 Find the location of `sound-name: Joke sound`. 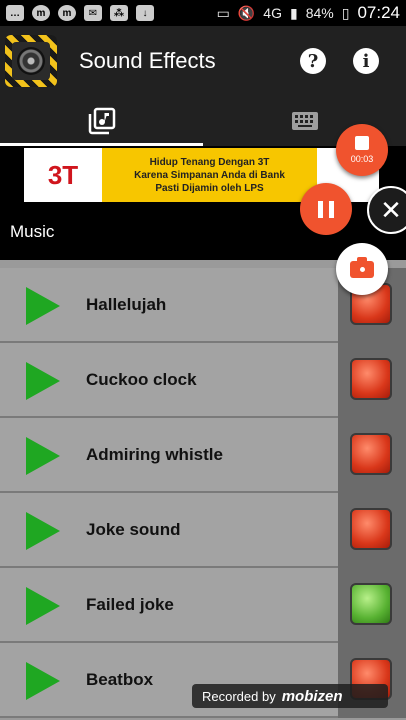

sound-name: Joke sound is located at coordinates (133, 529).